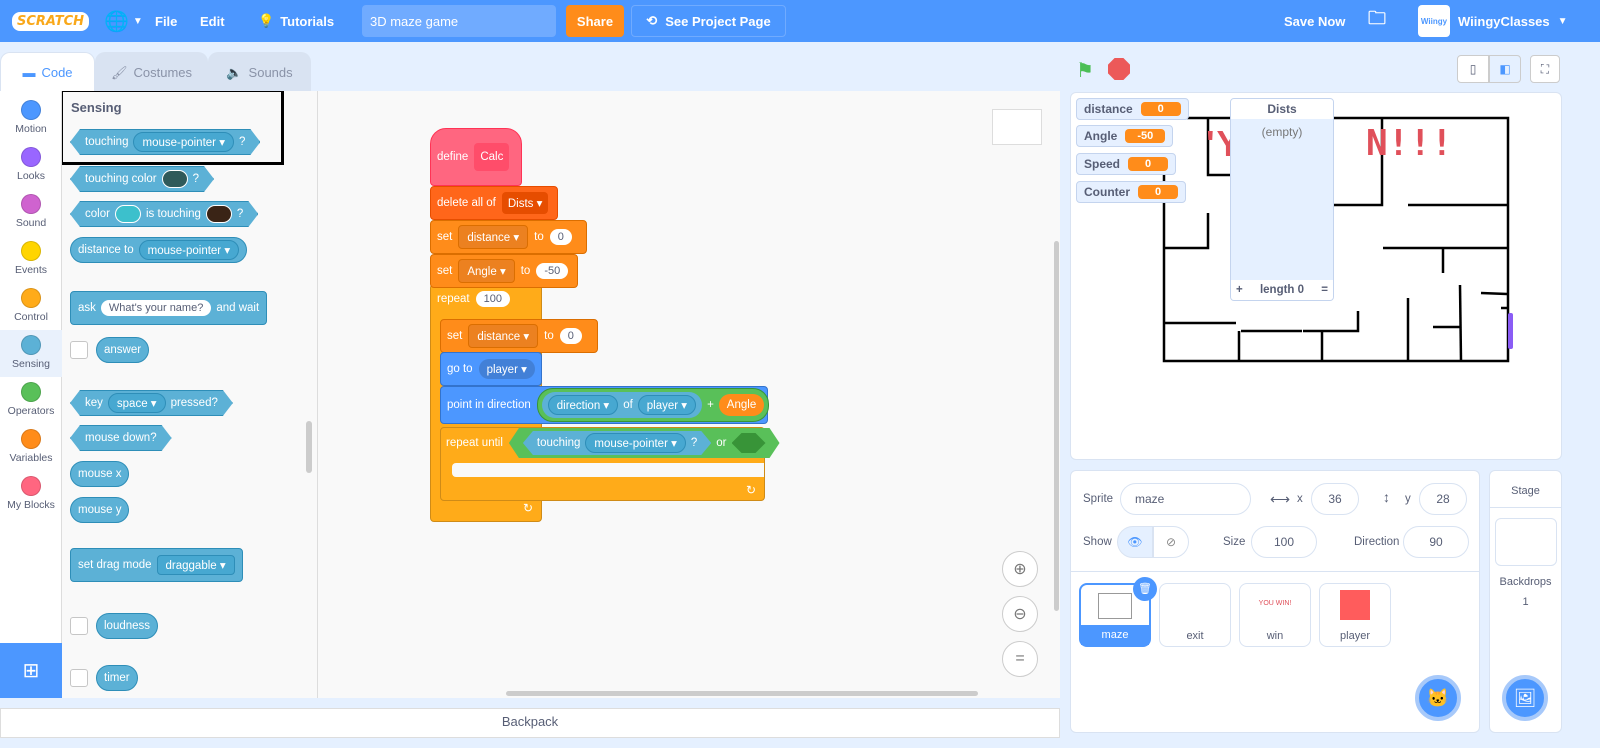  What do you see at coordinates (1020, 614) in the screenshot?
I see `zoom-out-button: ⊖` at bounding box center [1020, 614].